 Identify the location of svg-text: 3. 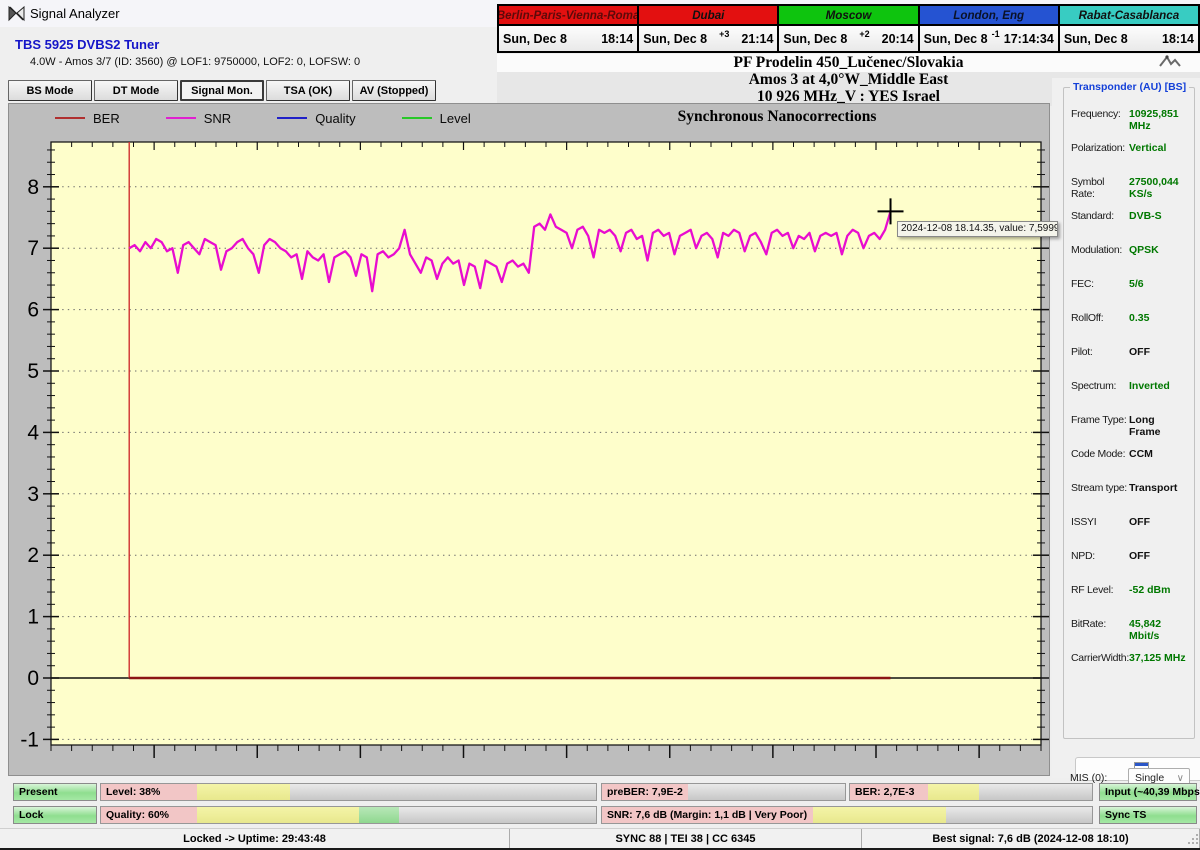
(33, 494).